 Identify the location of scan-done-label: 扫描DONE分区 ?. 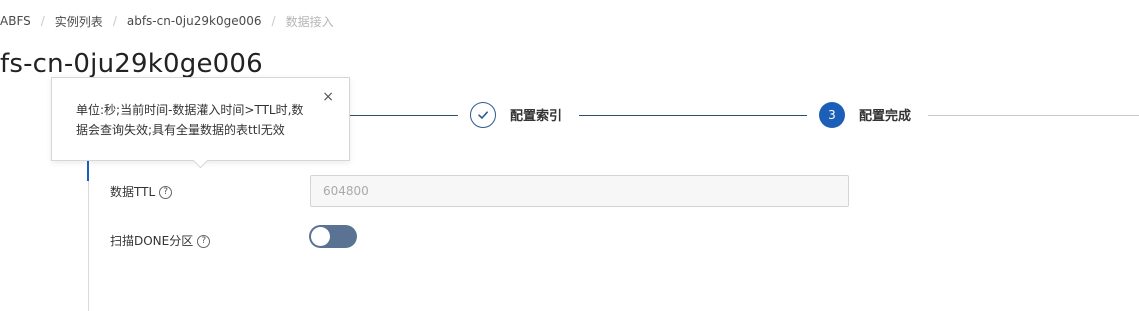
(160, 241).